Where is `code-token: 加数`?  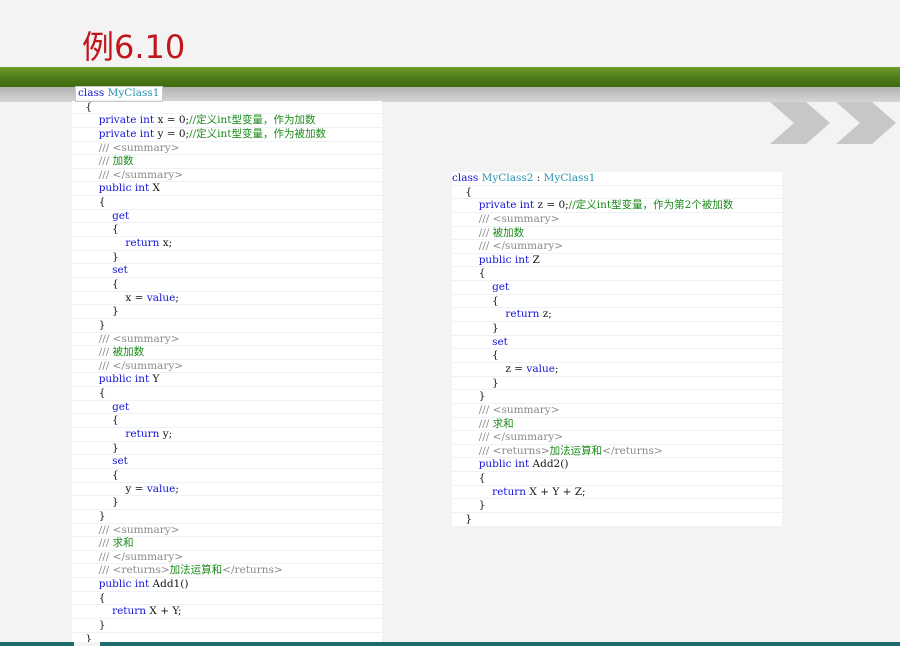 code-token: 加数 is located at coordinates (123, 161).